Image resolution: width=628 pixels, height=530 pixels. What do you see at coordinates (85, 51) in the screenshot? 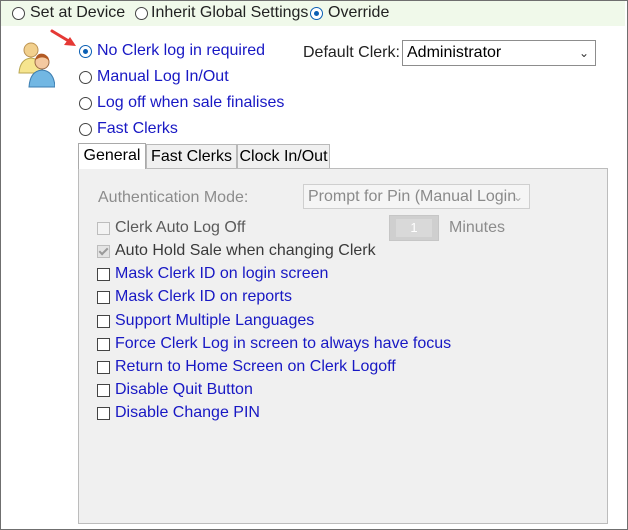
I see `radio-no-clerk-login` at bounding box center [85, 51].